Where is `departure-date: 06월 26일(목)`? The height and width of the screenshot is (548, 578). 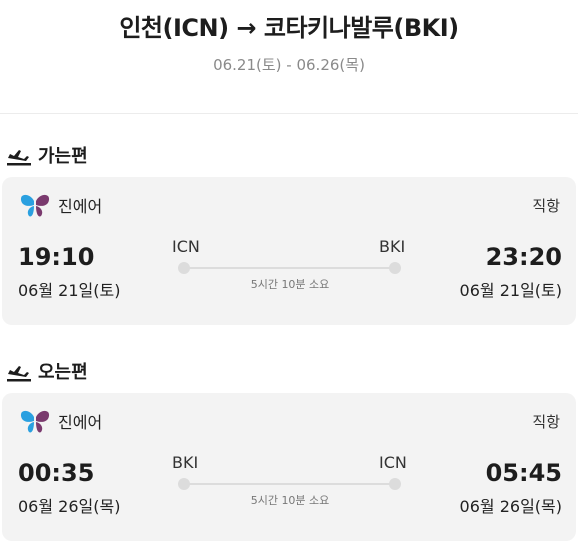 departure-date: 06월 26일(목) is located at coordinates (69, 506).